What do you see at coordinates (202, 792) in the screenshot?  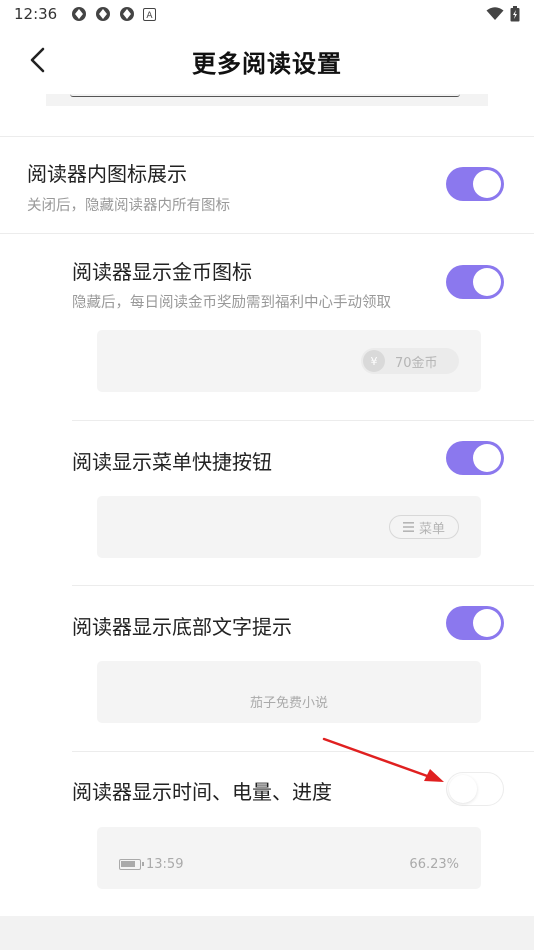 I see `setting-title-time-battery: 阅读器显示时间、电量、进度` at bounding box center [202, 792].